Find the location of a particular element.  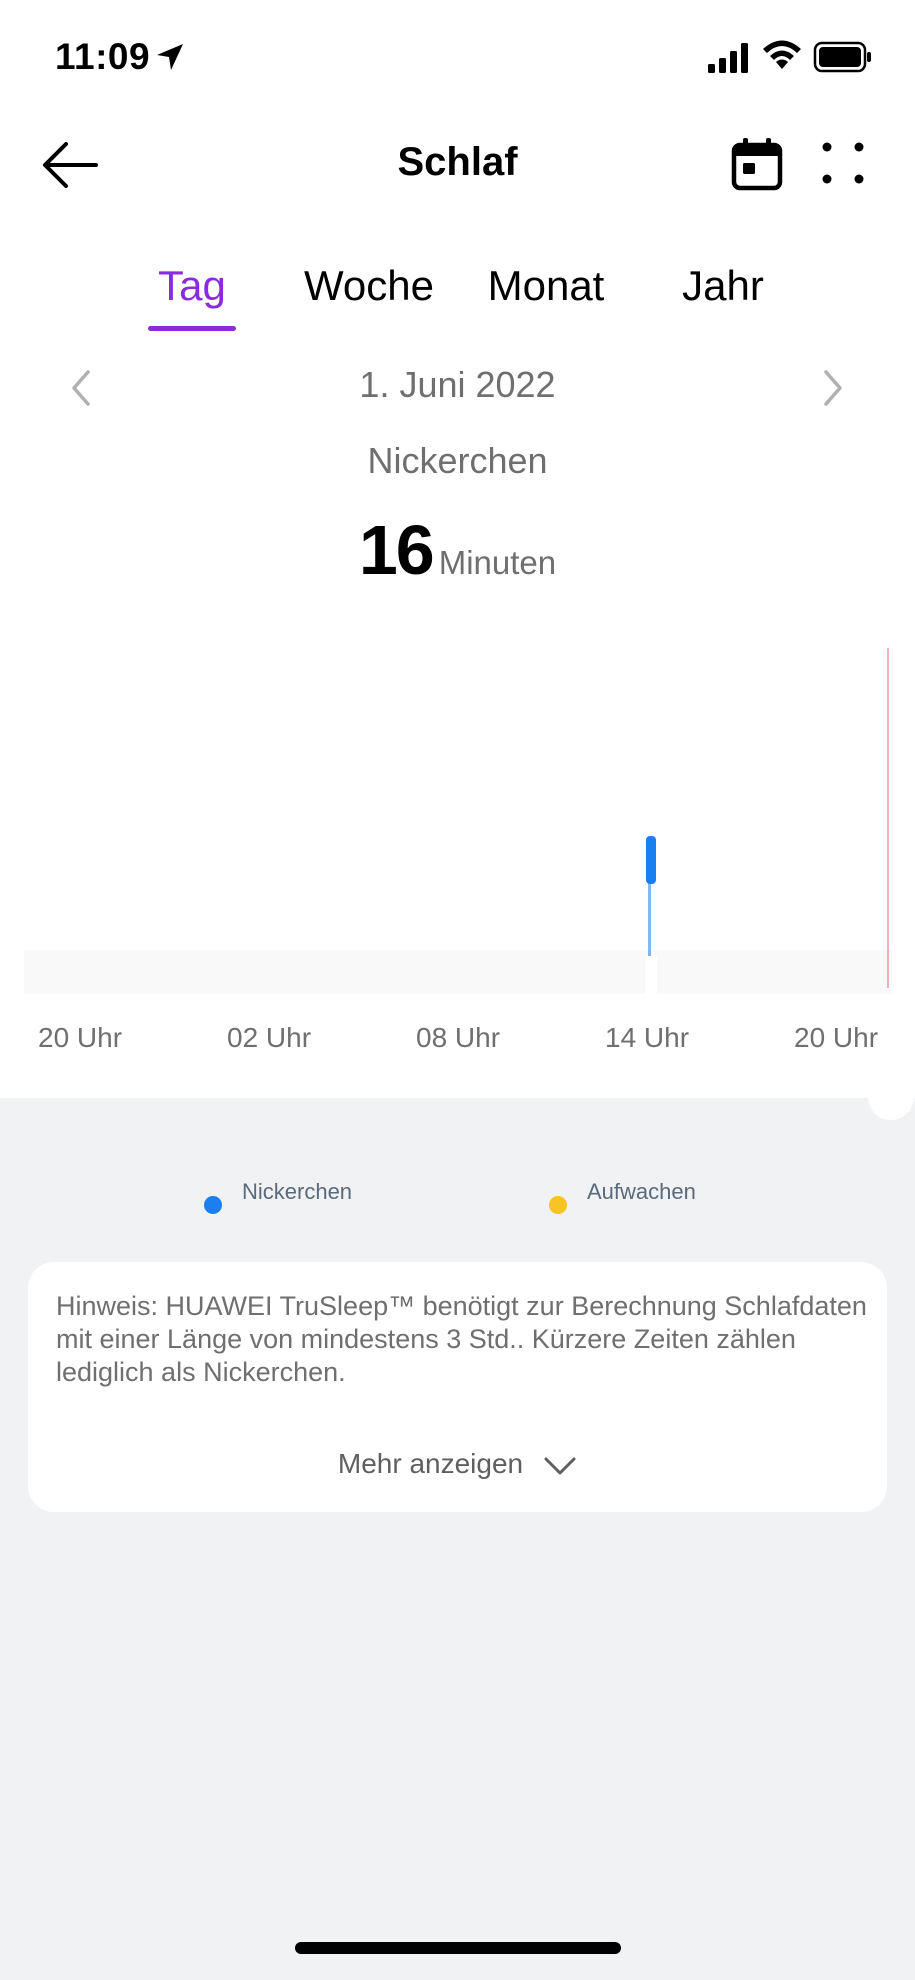

date-navigator: 1. Juni 2022 is located at coordinates (457, 388).